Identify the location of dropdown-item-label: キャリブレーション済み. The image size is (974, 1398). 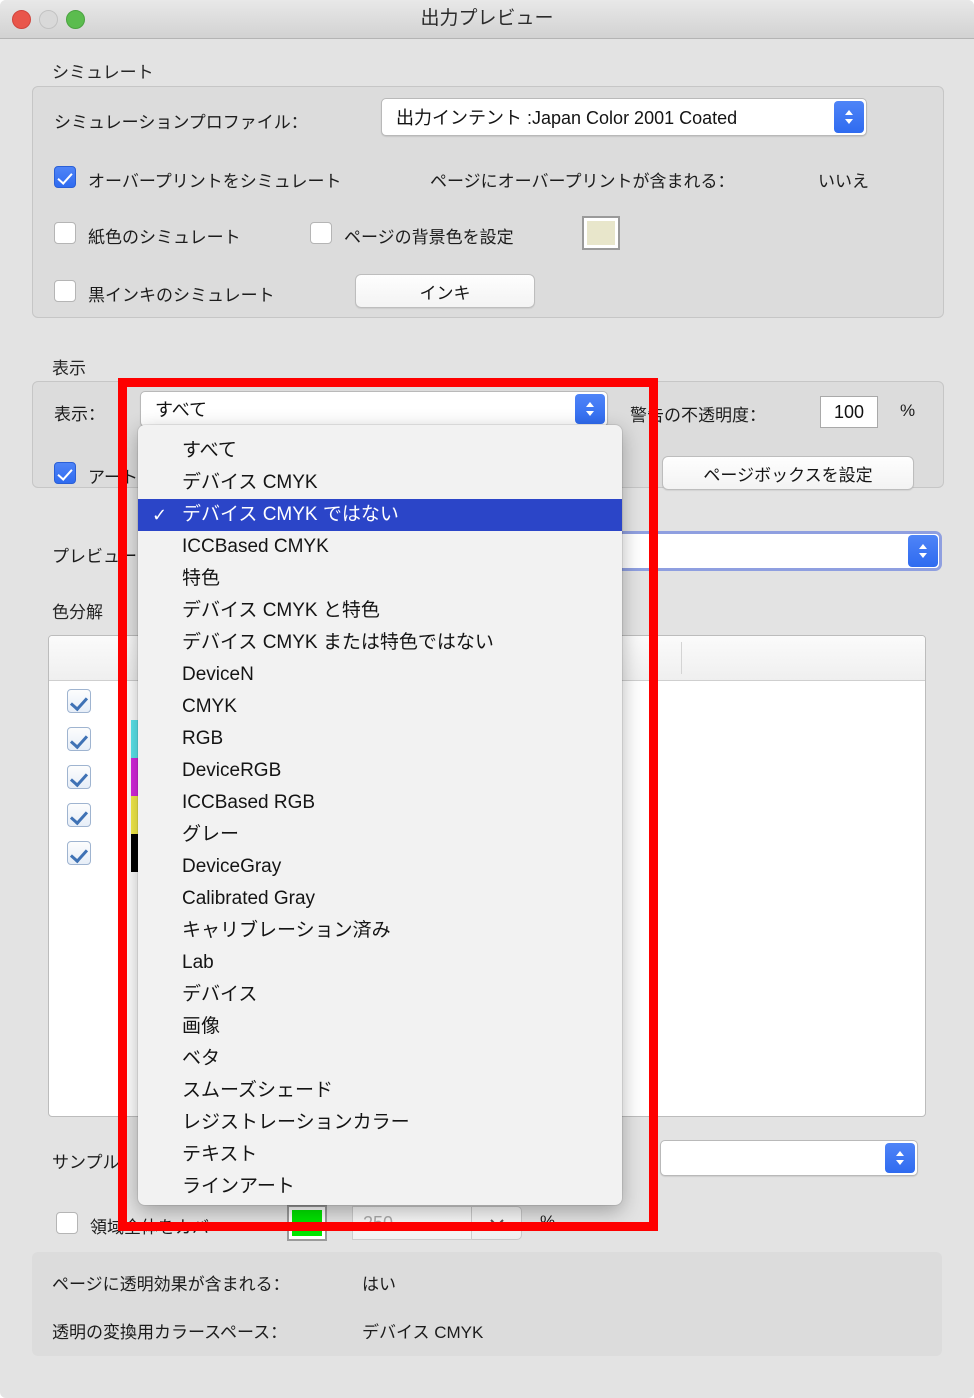
(286, 930).